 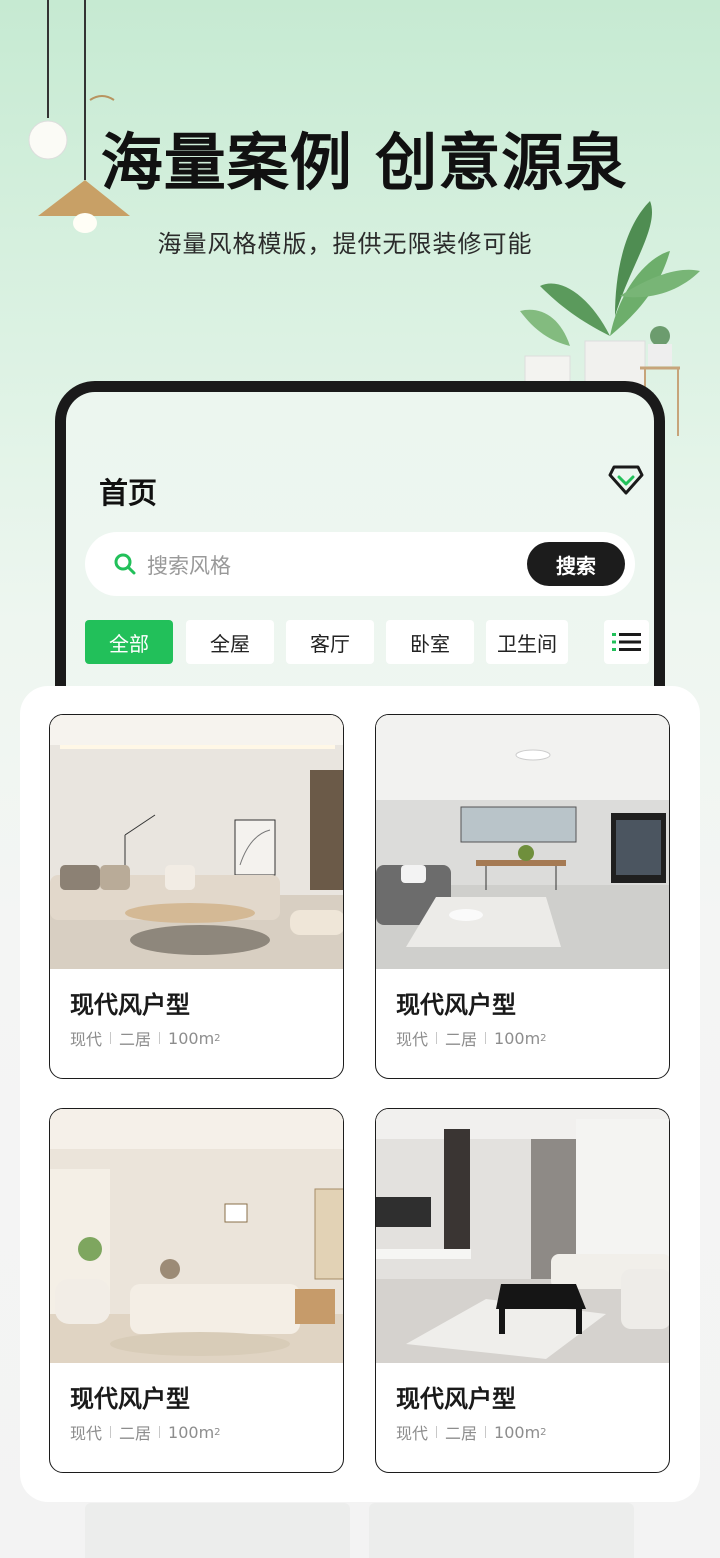 What do you see at coordinates (576, 564) in the screenshot?
I see `search-button: 搜索` at bounding box center [576, 564].